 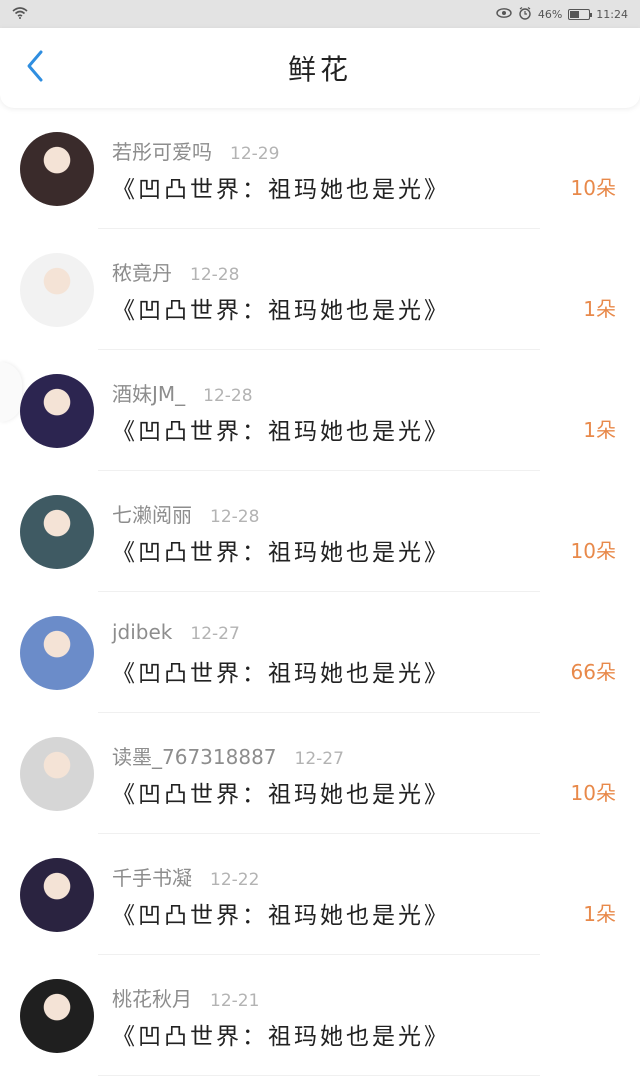 I want to click on list-item: 七濑阅丽 12-28 《凹凸世界：祖玛她也是光》 10朵, so click(x=320, y=531).